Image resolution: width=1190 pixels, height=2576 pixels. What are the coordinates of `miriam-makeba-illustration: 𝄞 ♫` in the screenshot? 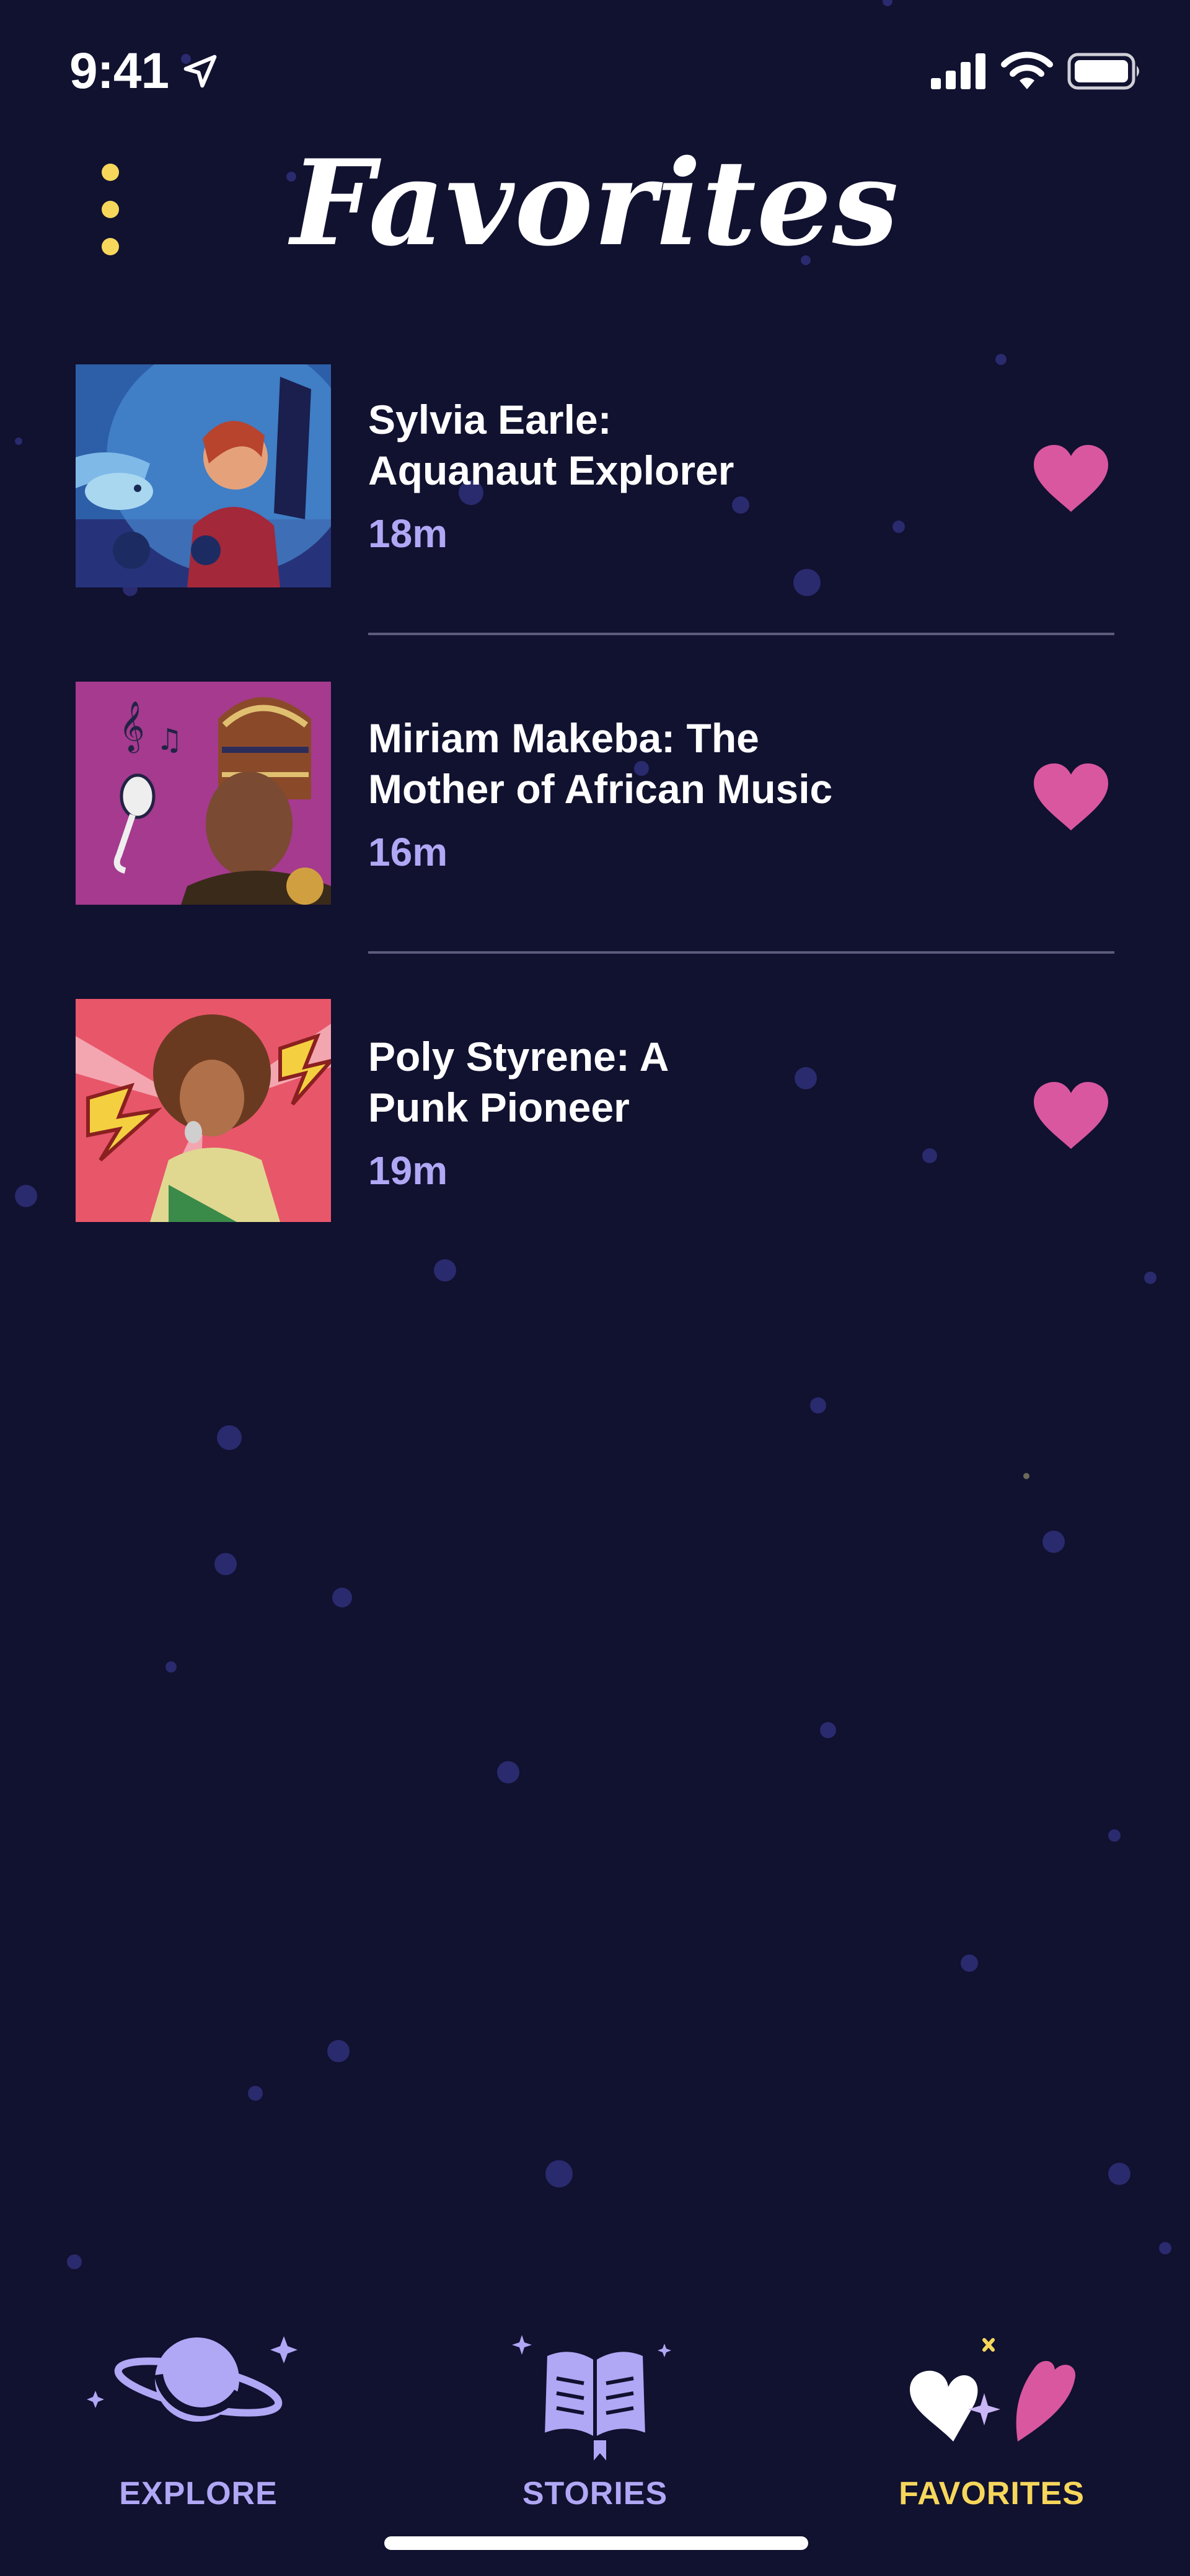 It's located at (203, 794).